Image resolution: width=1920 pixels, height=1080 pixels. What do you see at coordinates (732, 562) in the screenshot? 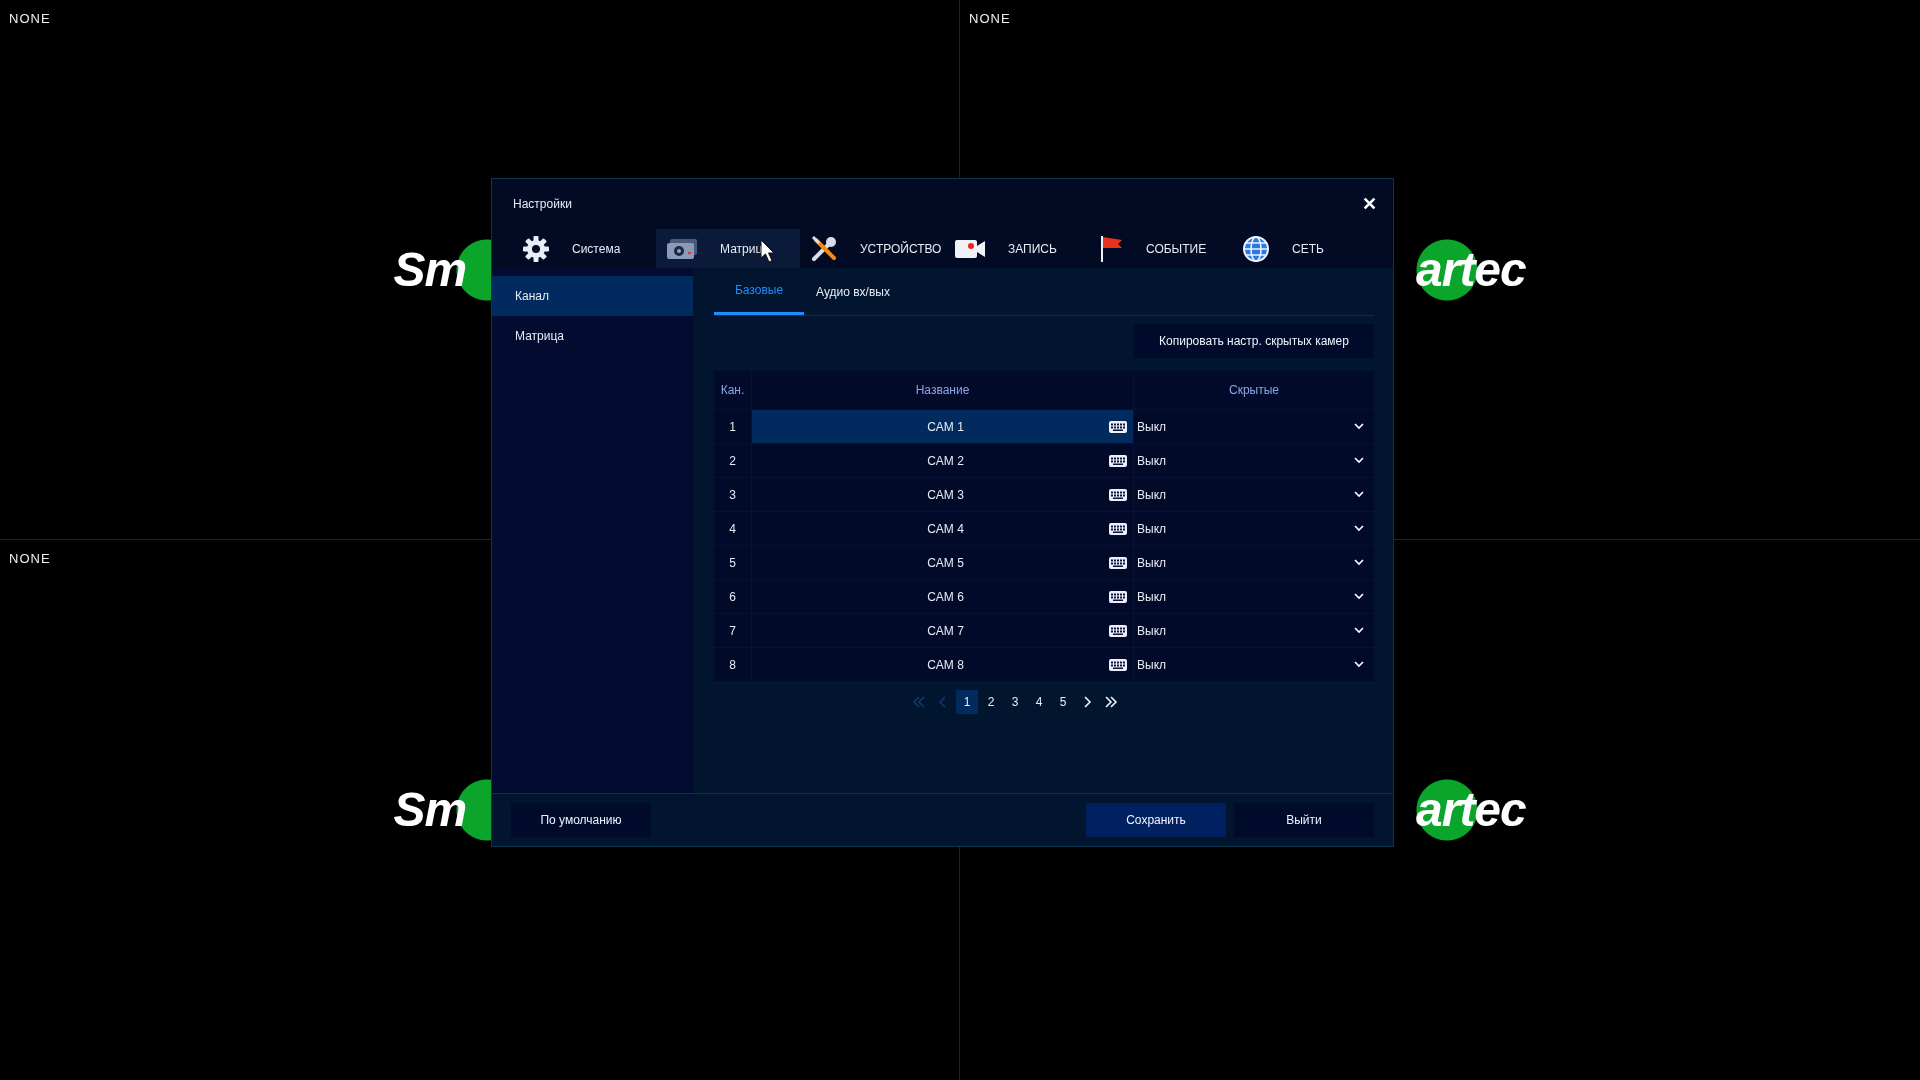
I see `table-cell: 5` at bounding box center [732, 562].